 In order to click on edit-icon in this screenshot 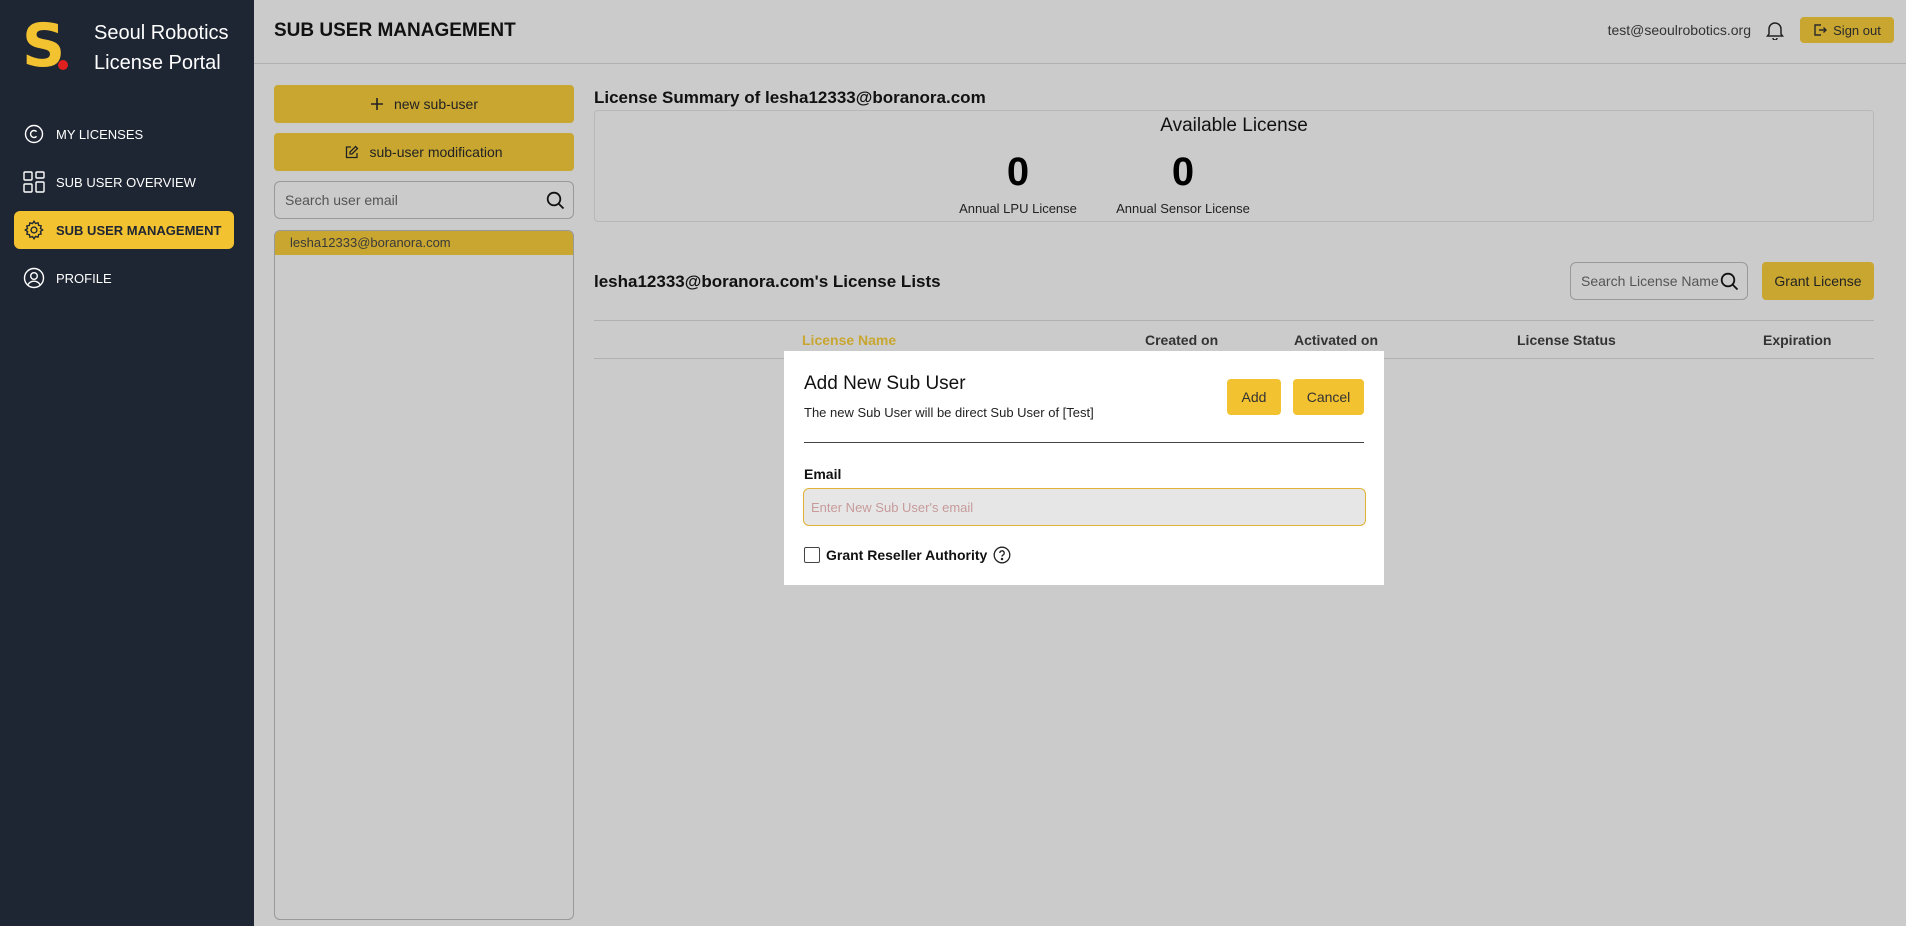, I will do `click(352, 152)`.